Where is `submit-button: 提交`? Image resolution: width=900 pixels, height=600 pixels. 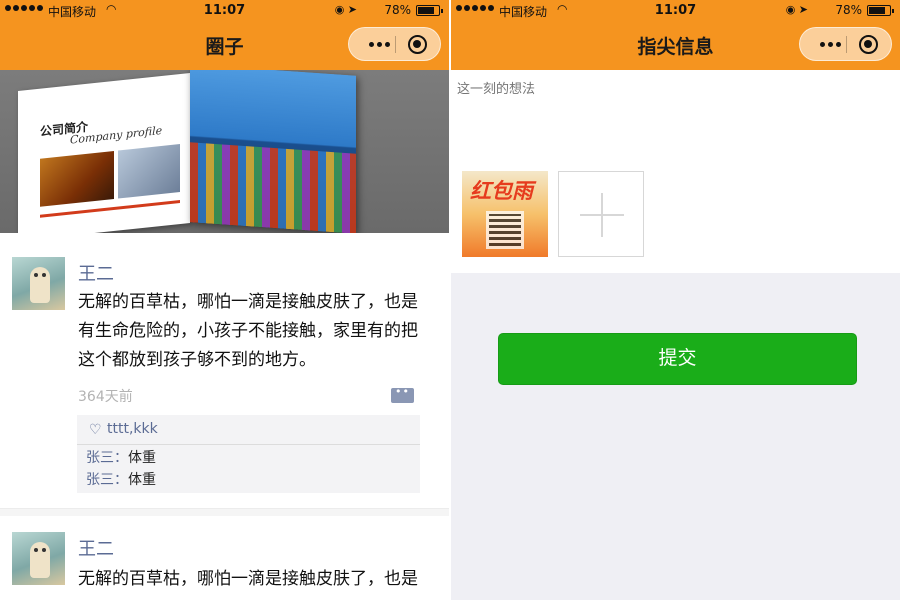
submit-button: 提交 is located at coordinates (677, 359).